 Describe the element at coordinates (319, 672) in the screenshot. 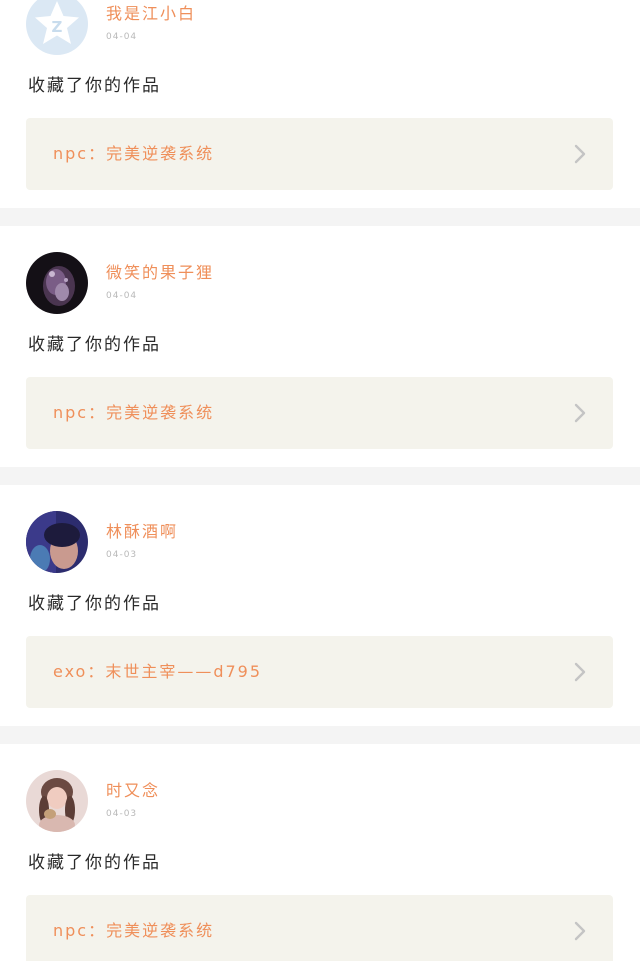

I see `work-link-card: exo：末世主宰——d795` at that location.